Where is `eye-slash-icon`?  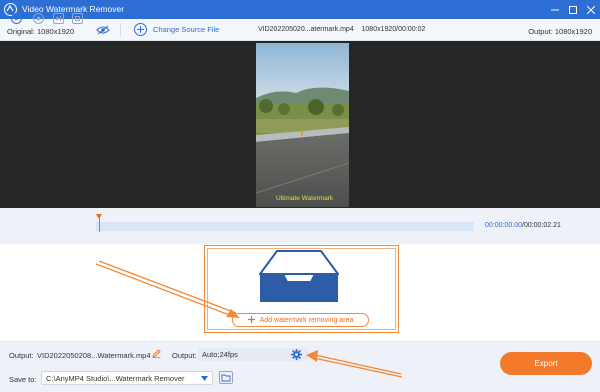 eye-slash-icon is located at coordinates (103, 31).